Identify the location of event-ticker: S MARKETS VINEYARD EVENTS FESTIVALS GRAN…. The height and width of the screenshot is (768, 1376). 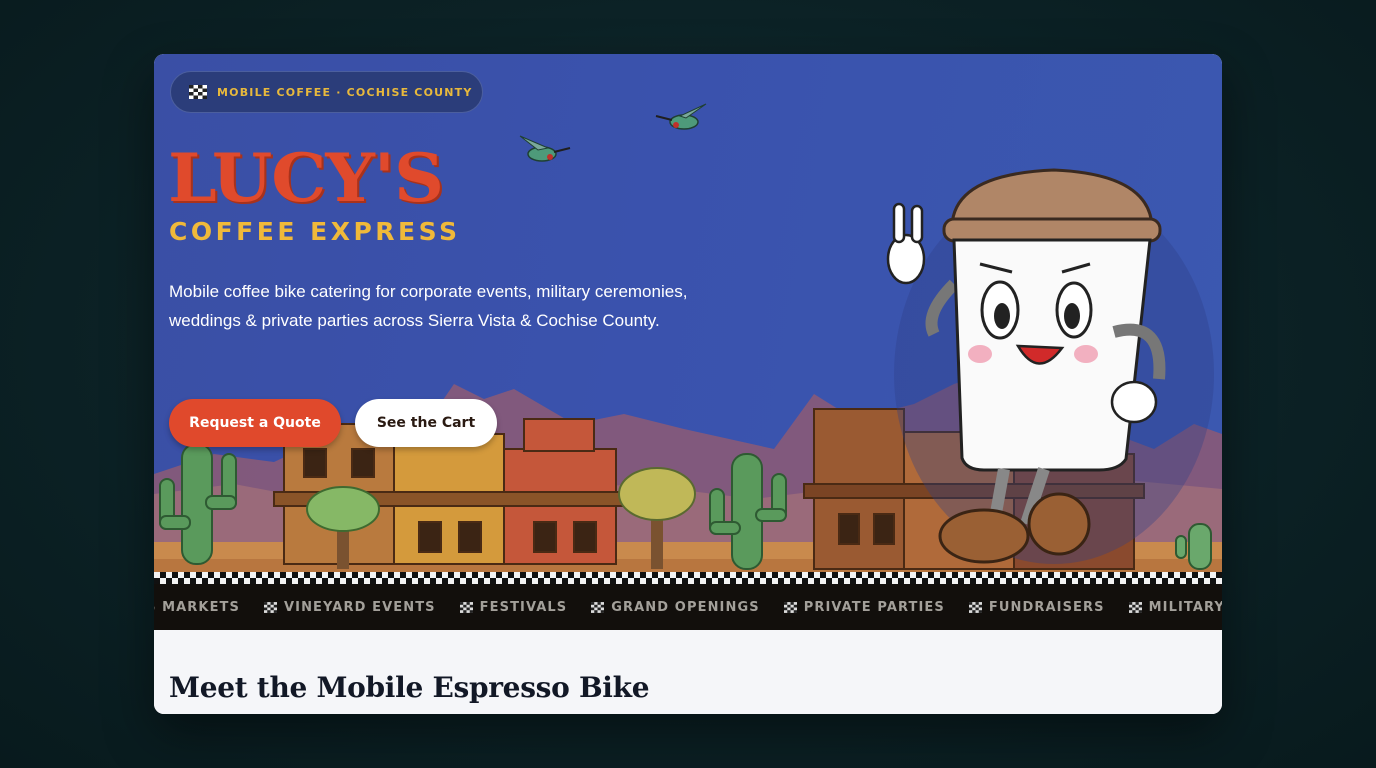
(688, 607).